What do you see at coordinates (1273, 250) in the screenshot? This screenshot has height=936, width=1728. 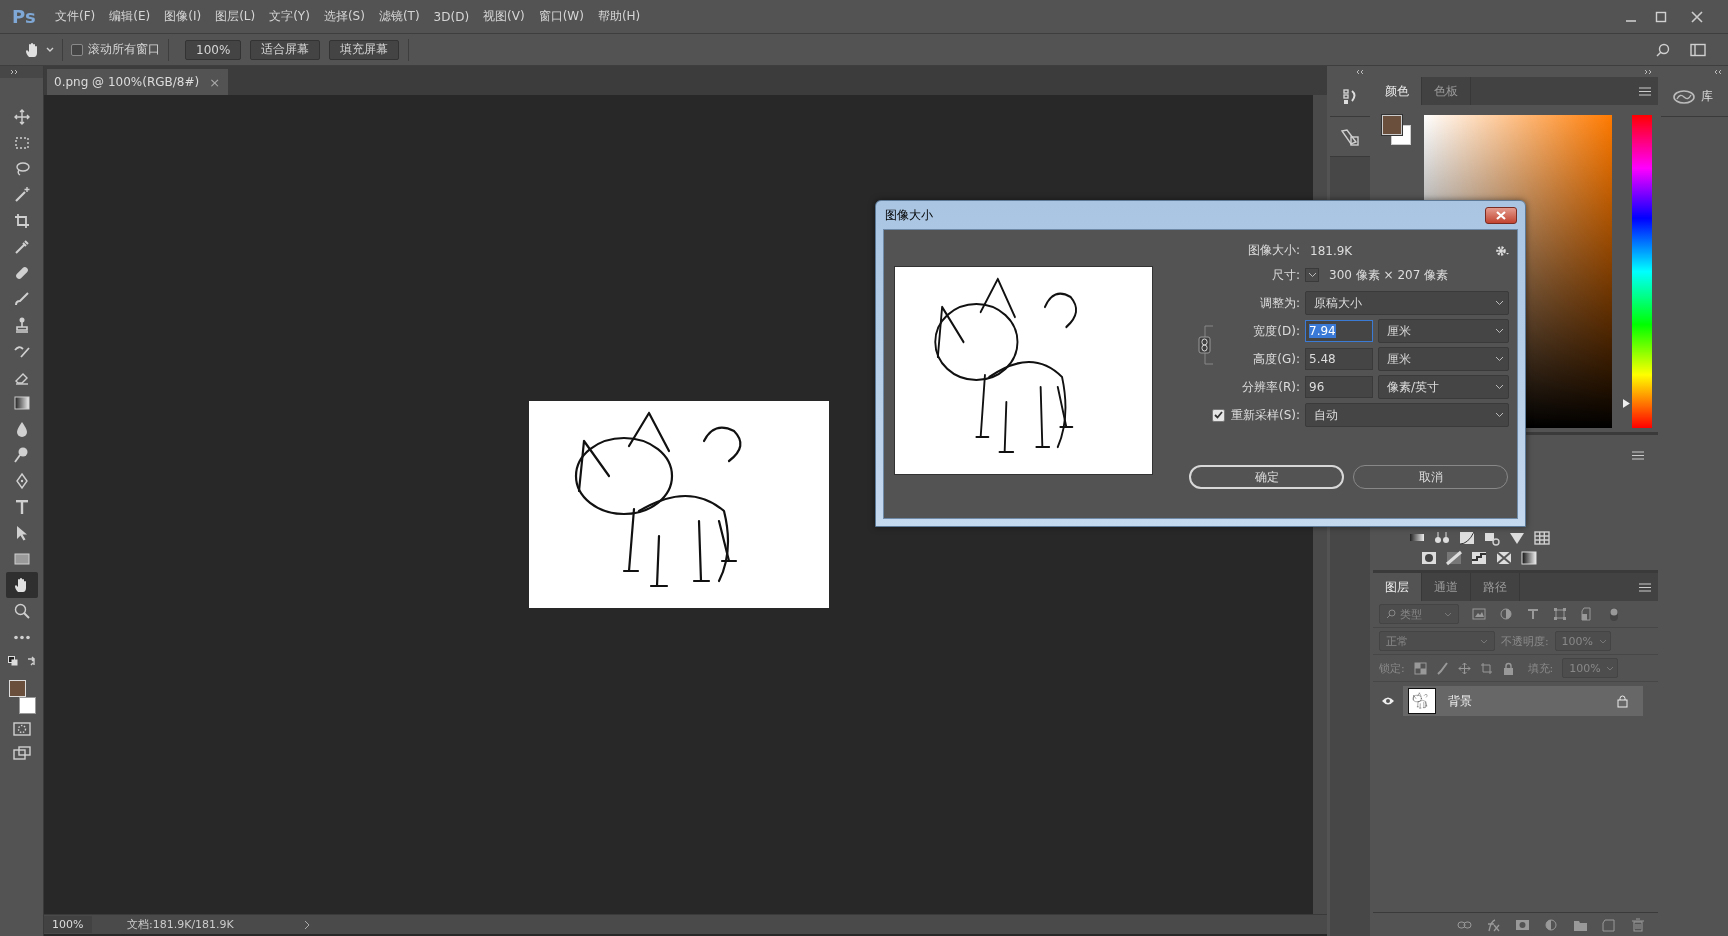 I see `field-label: 图像大小:` at bounding box center [1273, 250].